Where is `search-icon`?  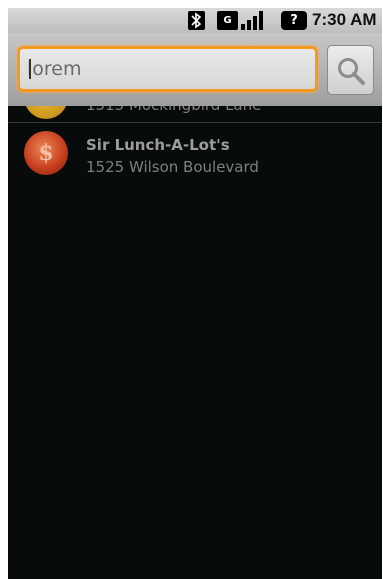 search-icon is located at coordinates (351, 71).